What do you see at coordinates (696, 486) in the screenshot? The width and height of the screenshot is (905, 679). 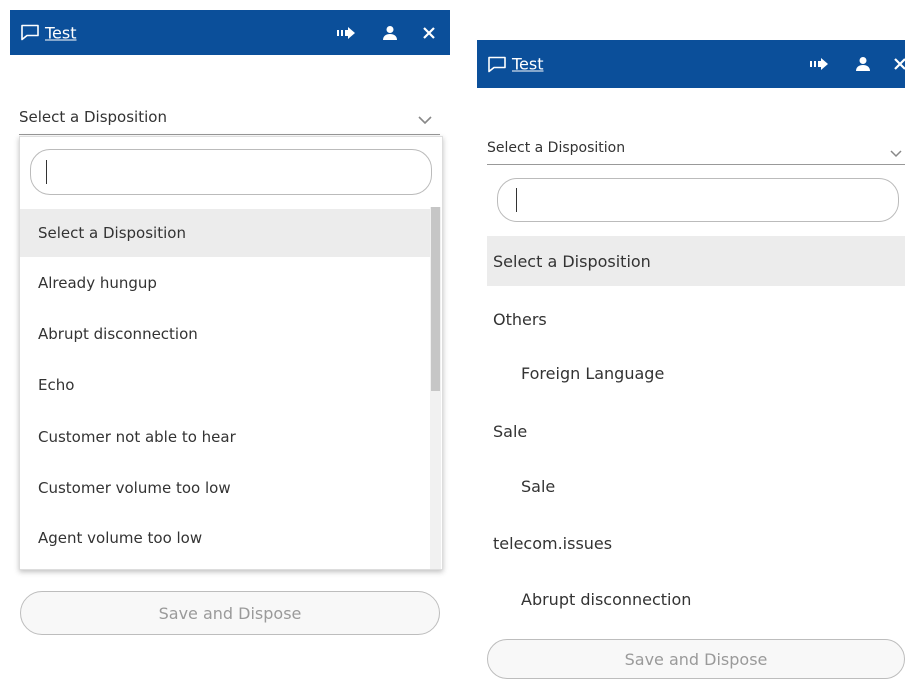 I see `option-sale: Sale` at bounding box center [696, 486].